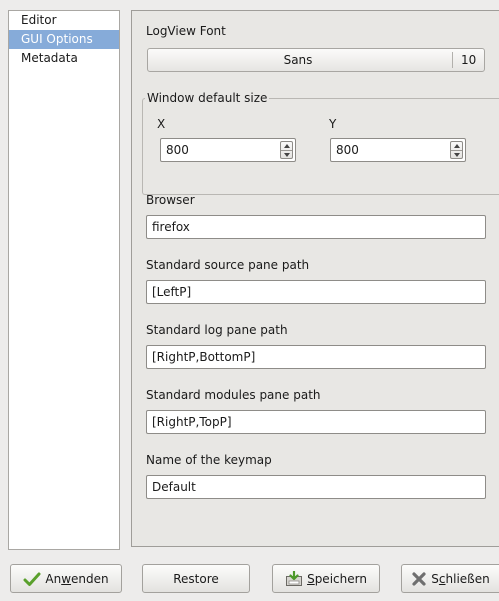 The image size is (499, 601). I want to click on apply-label: Anwenden, so click(77, 578).